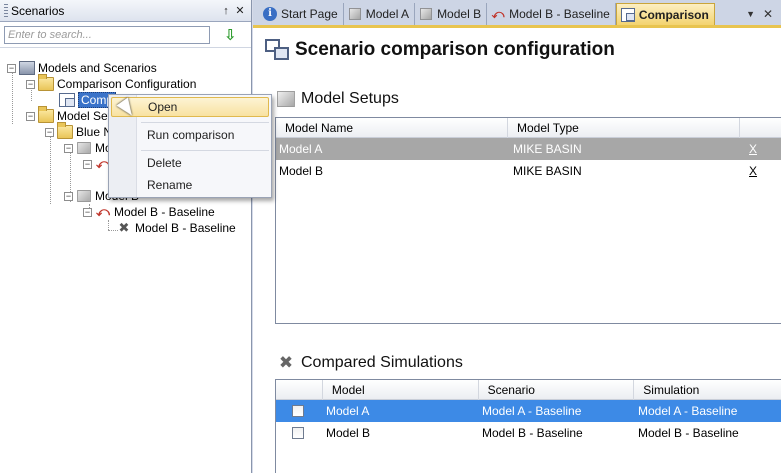 The image size is (781, 473). I want to click on page-title-row: Scenario comparison configuration, so click(440, 50).